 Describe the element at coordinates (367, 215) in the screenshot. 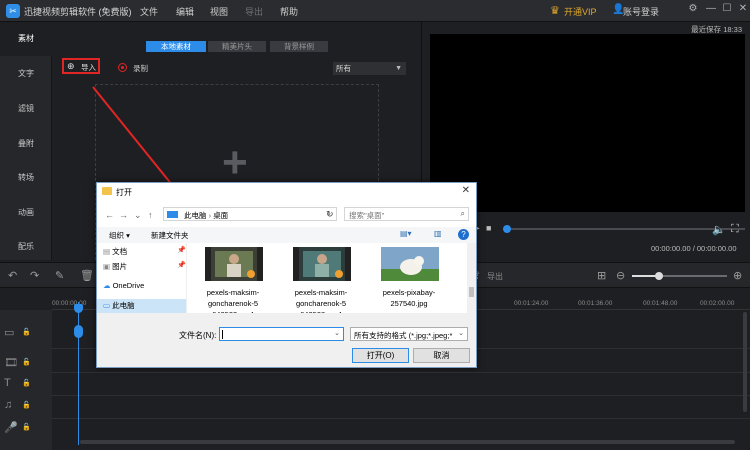

I see `search-placeholder: 搜索"桌面"` at that location.